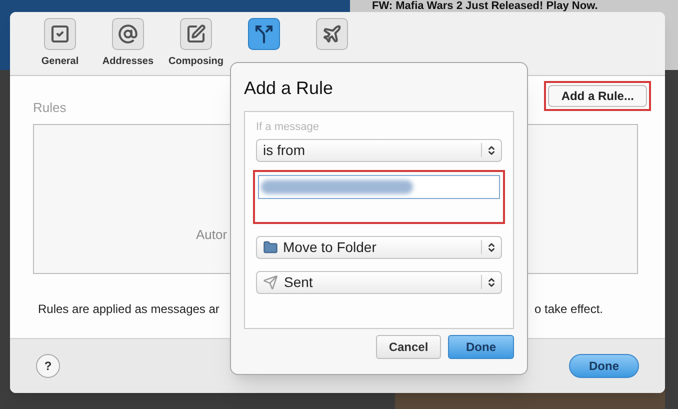  Describe the element at coordinates (485, 6) in the screenshot. I see `email-subject: FW: Mafia Wars 2 Just Released! Play Now.` at that location.